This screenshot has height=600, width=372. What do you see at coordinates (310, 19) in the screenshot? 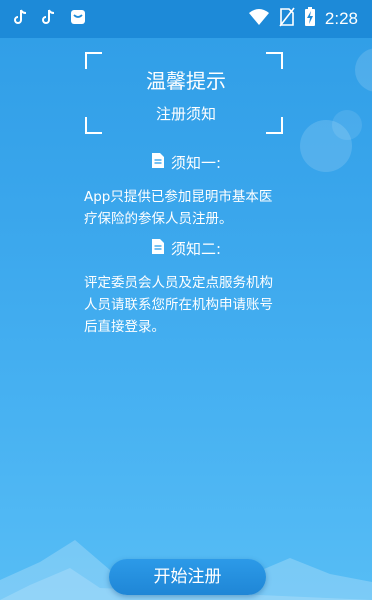
I see `battery-charging-icon` at bounding box center [310, 19].